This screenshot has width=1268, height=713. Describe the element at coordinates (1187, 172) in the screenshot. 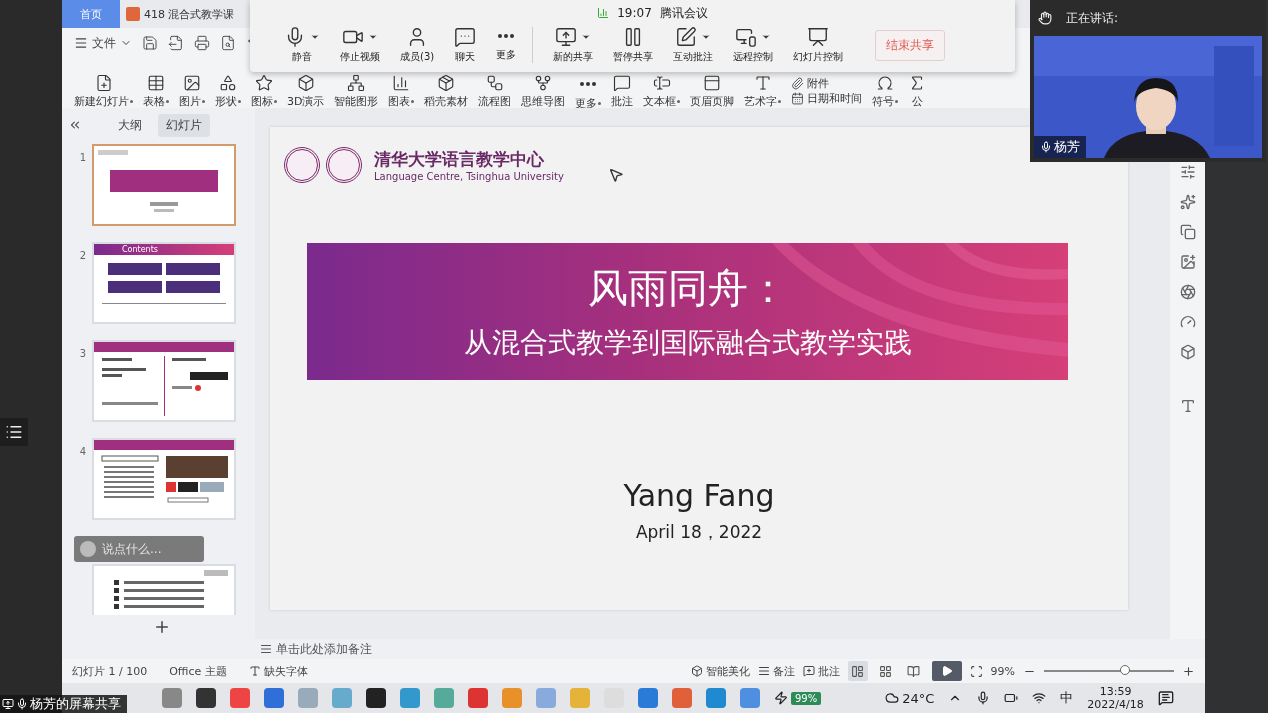

I see `sliders-icon` at that location.